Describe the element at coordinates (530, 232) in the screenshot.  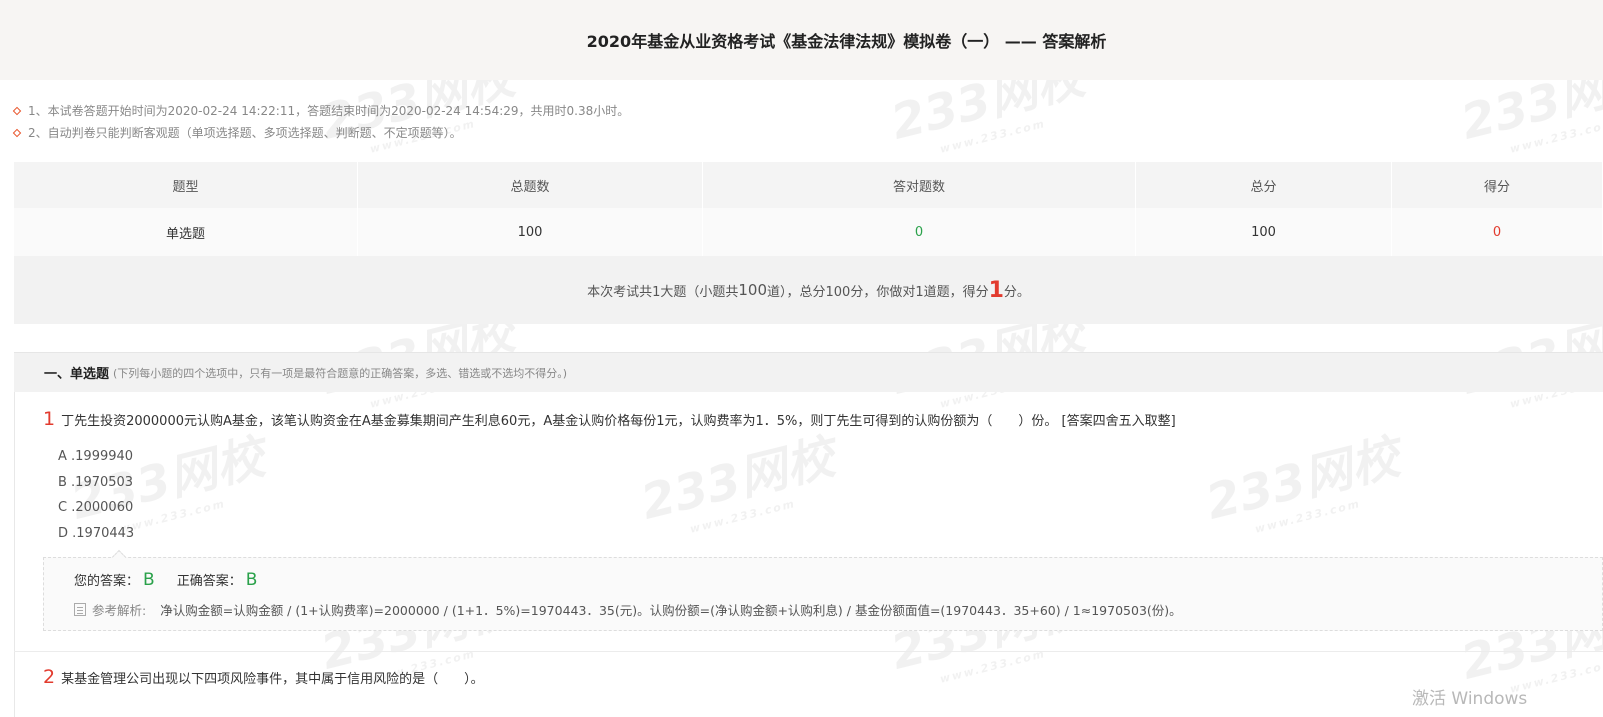
I see `cell-total: 100` at that location.